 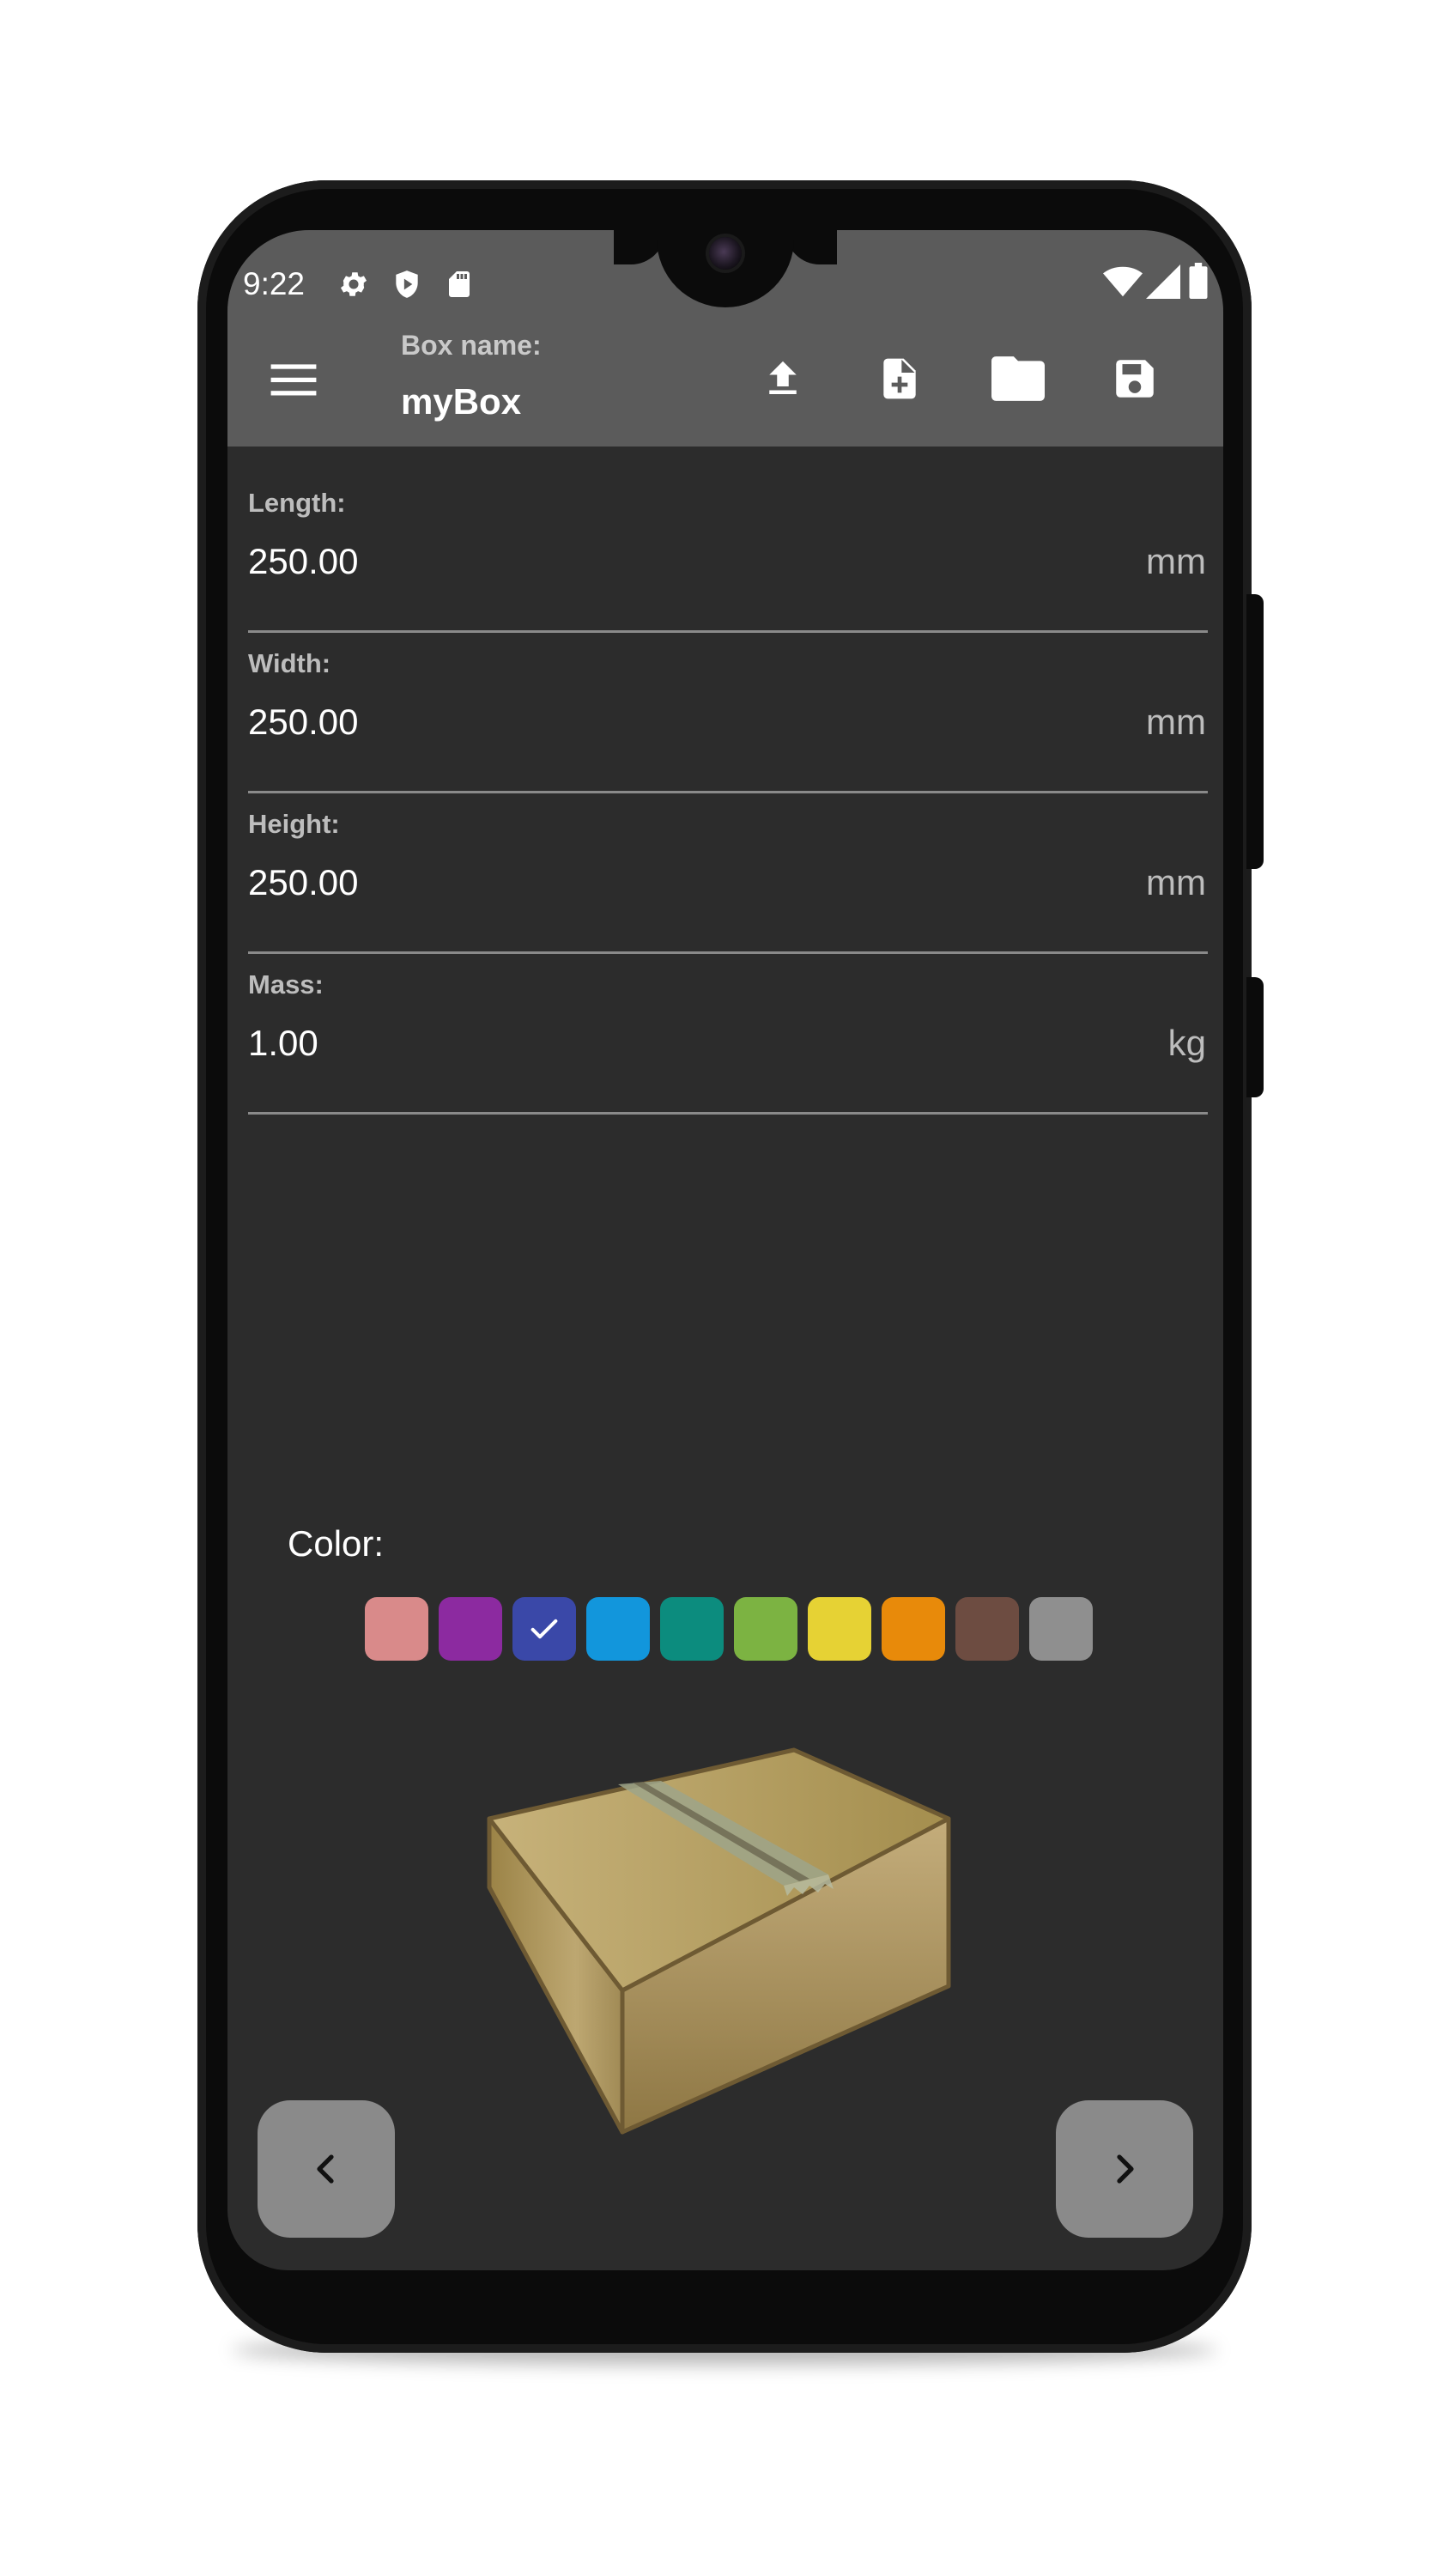 I want to click on upload-icon, so click(x=783, y=381).